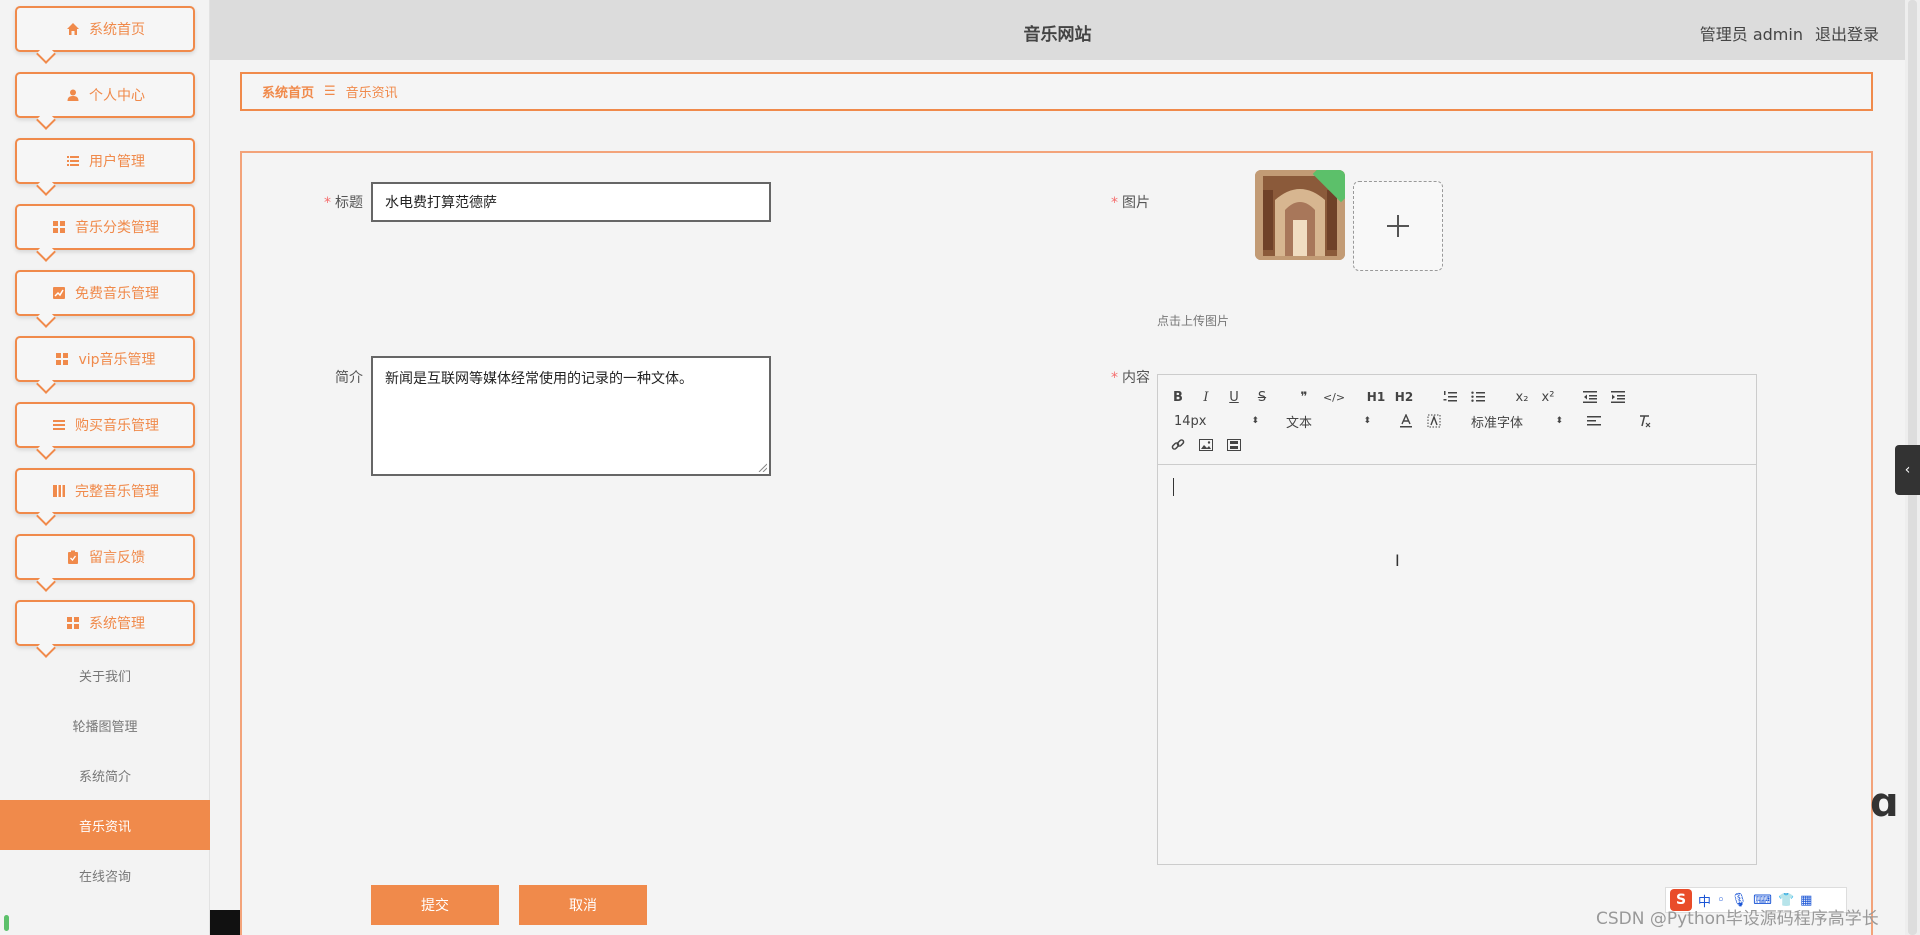  Describe the element at coordinates (1173, 487) in the screenshot. I see `text-caret` at that location.